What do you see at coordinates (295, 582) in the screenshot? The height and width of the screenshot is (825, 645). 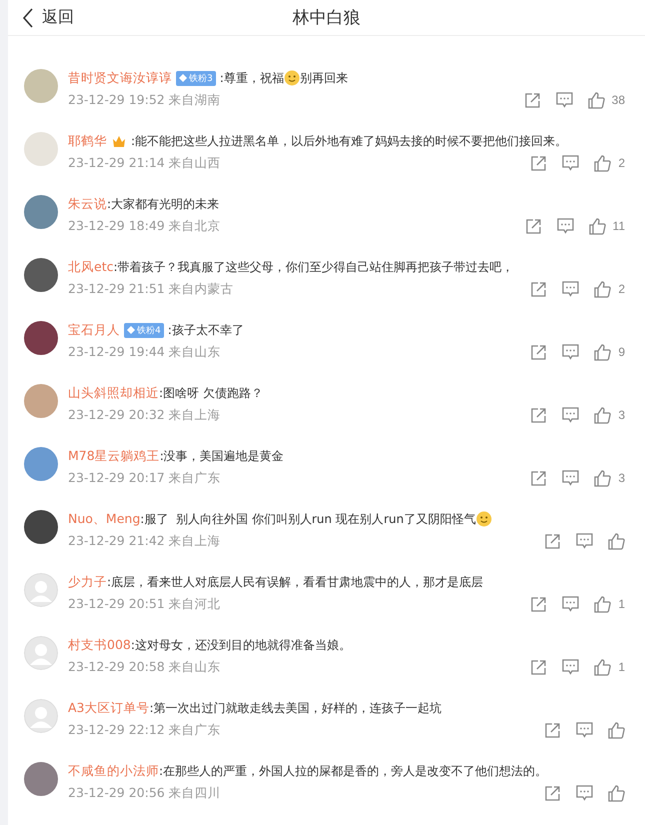 I see `comment-text: :底层，看来世人对底层人民有误解，看看甘肃地震中的人，那才是底层` at bounding box center [295, 582].